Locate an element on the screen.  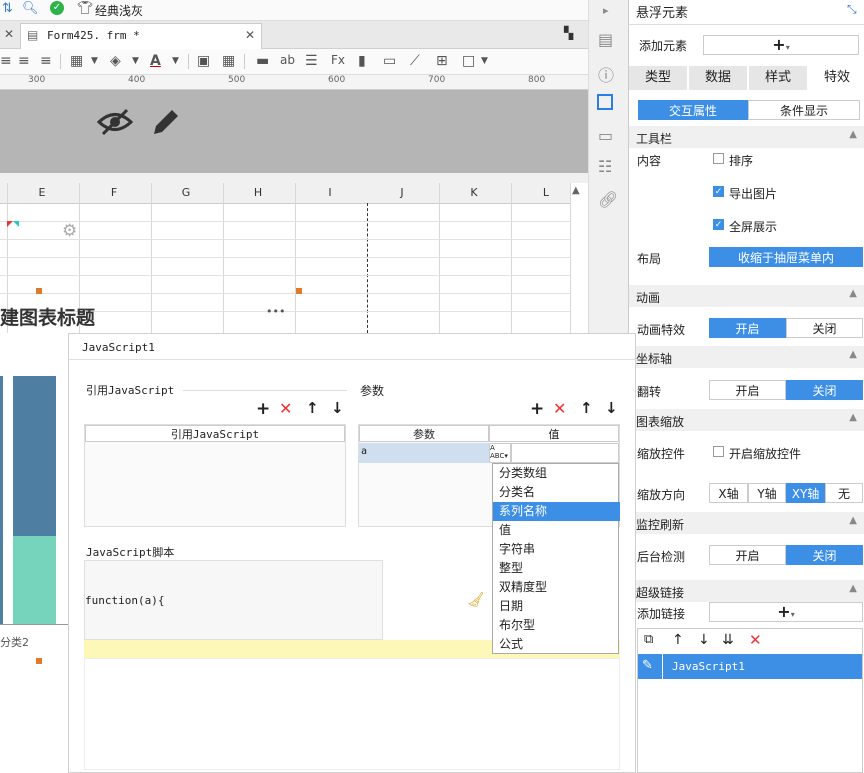
close-icon: ✕ is located at coordinates (9, 34).